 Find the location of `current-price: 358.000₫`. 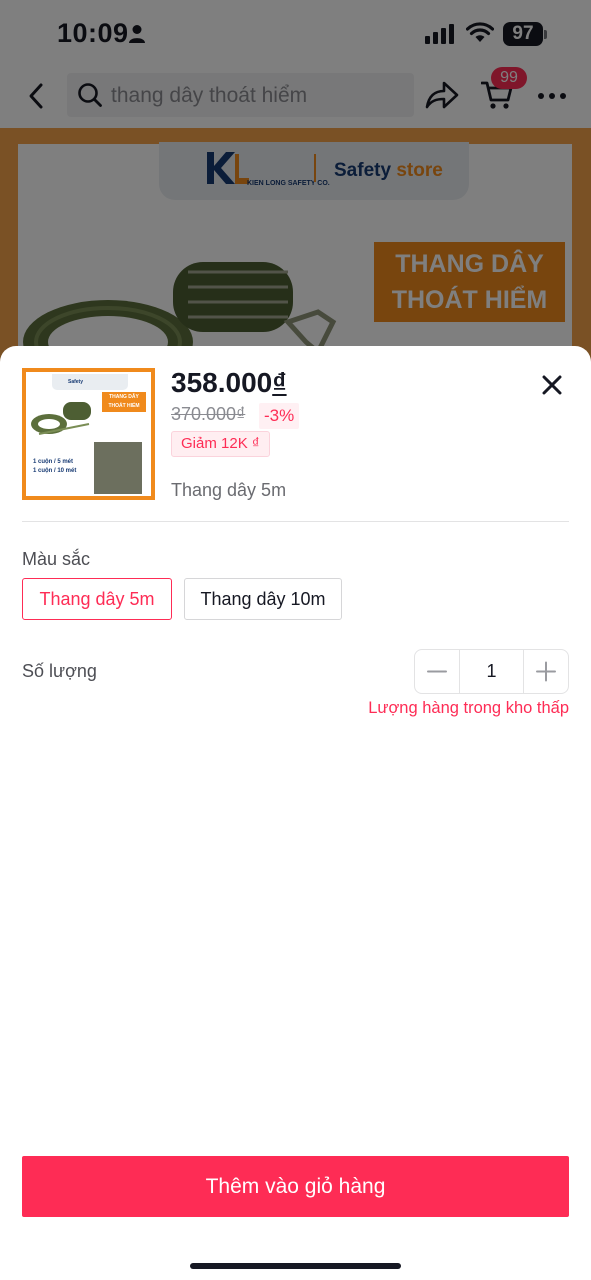

current-price: 358.000₫ is located at coordinates (229, 382).